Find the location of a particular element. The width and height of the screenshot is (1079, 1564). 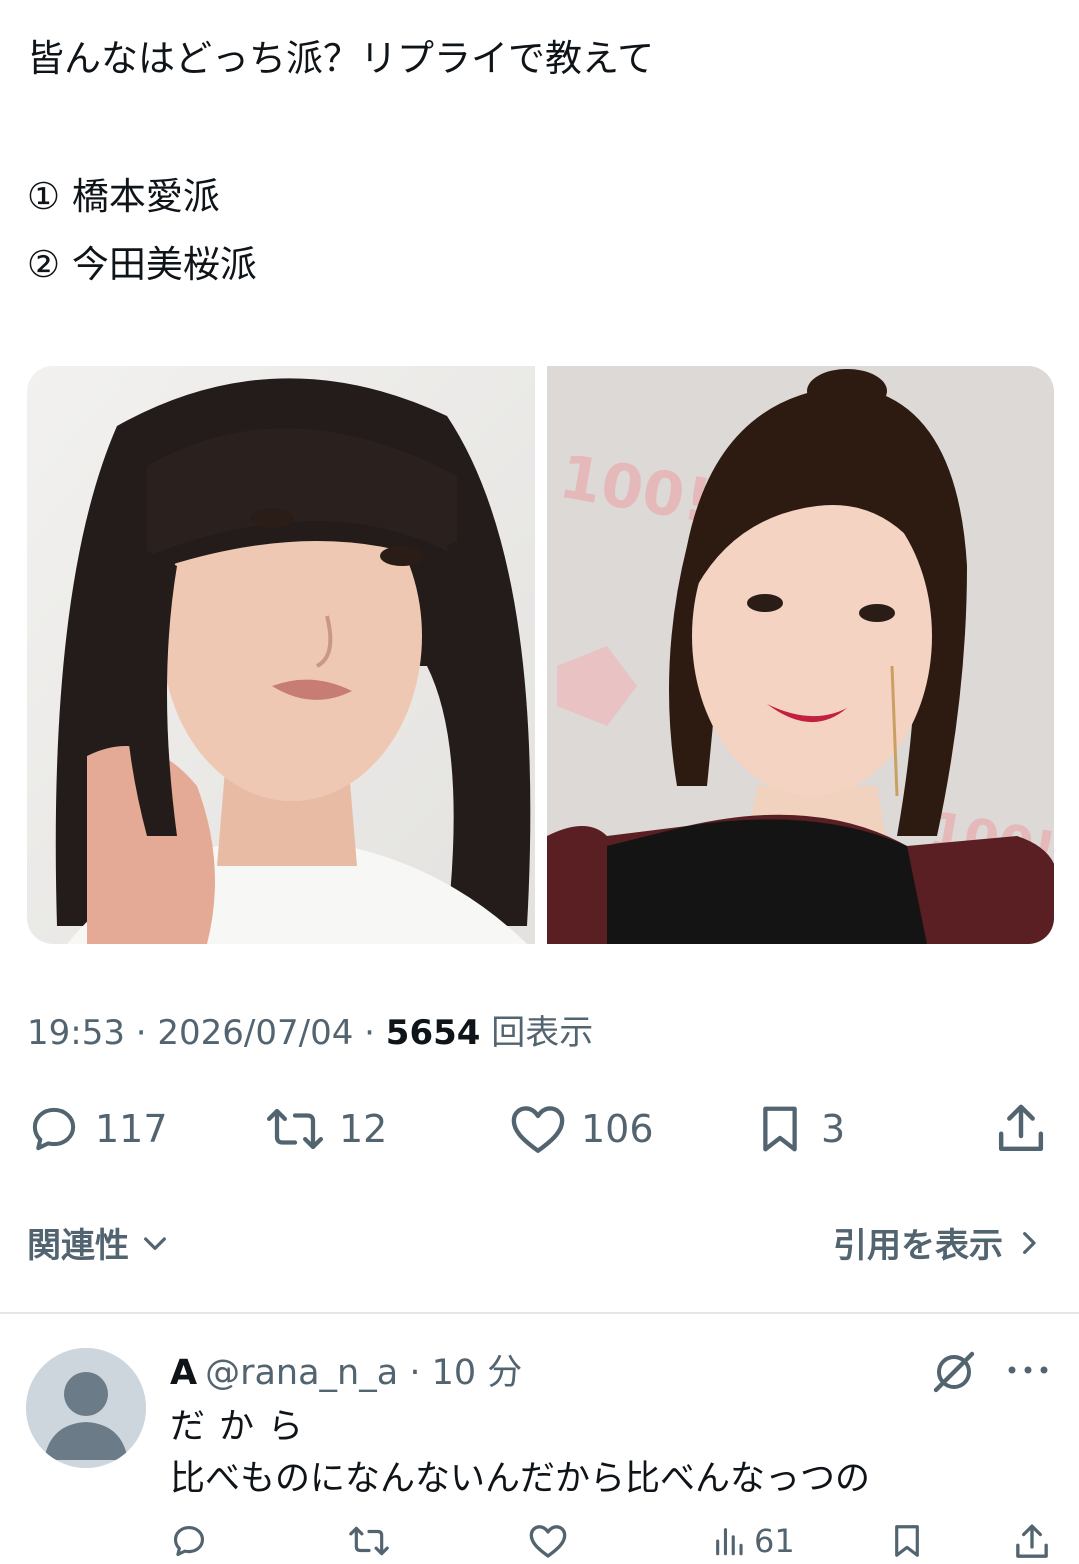

view-quotes-link: 引用を表示 is located at coordinates (938, 1242).